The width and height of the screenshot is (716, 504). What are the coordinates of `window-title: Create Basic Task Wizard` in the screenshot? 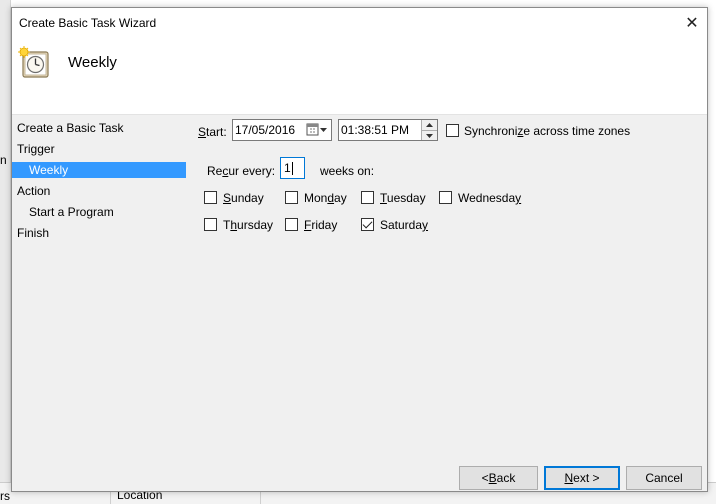 It's located at (88, 23).